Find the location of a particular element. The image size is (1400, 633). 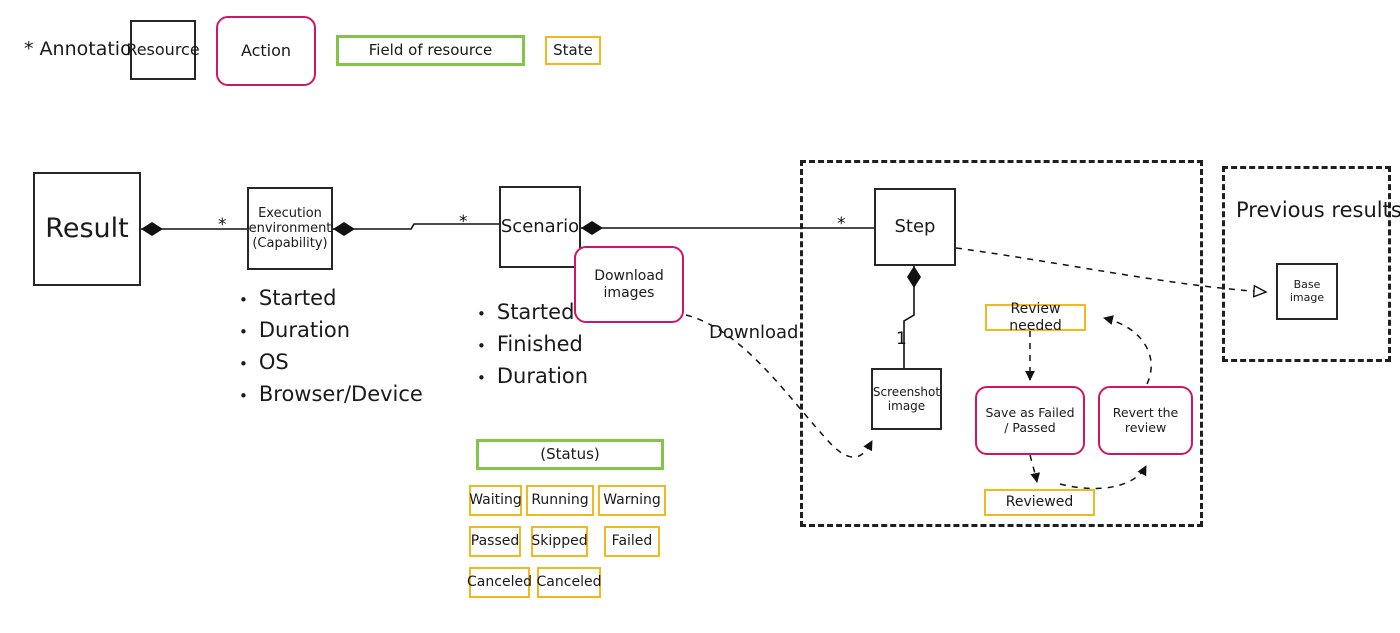

node-result-label: Result is located at coordinates (87, 229).